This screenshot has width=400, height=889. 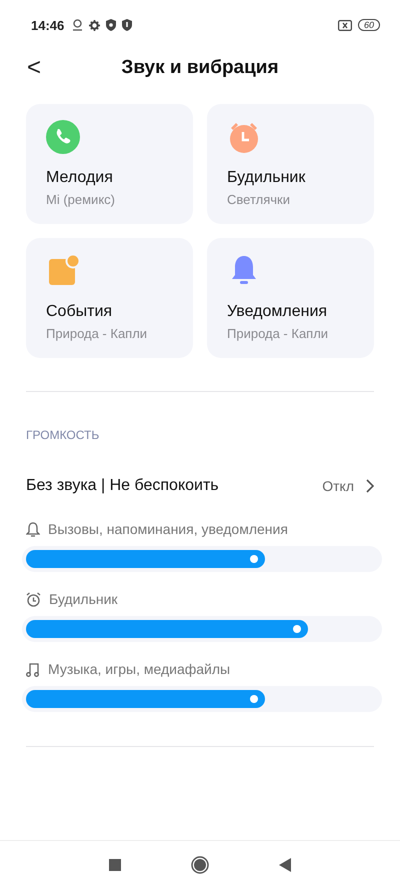 What do you see at coordinates (369, 25) in the screenshot?
I see `battery-level: 60` at bounding box center [369, 25].